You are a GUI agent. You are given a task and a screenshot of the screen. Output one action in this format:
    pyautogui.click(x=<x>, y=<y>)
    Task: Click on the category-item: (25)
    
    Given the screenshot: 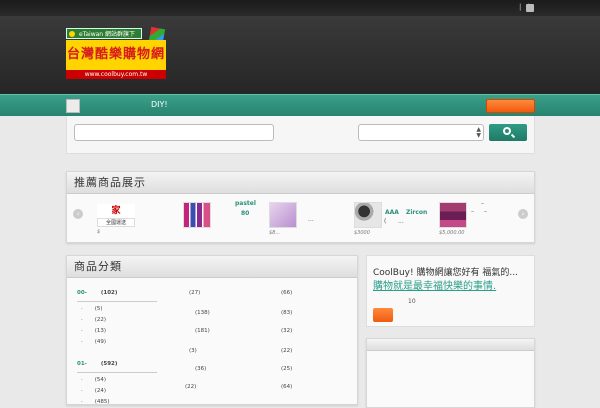 What is the action you would take?
    pyautogui.click(x=303, y=373)
    